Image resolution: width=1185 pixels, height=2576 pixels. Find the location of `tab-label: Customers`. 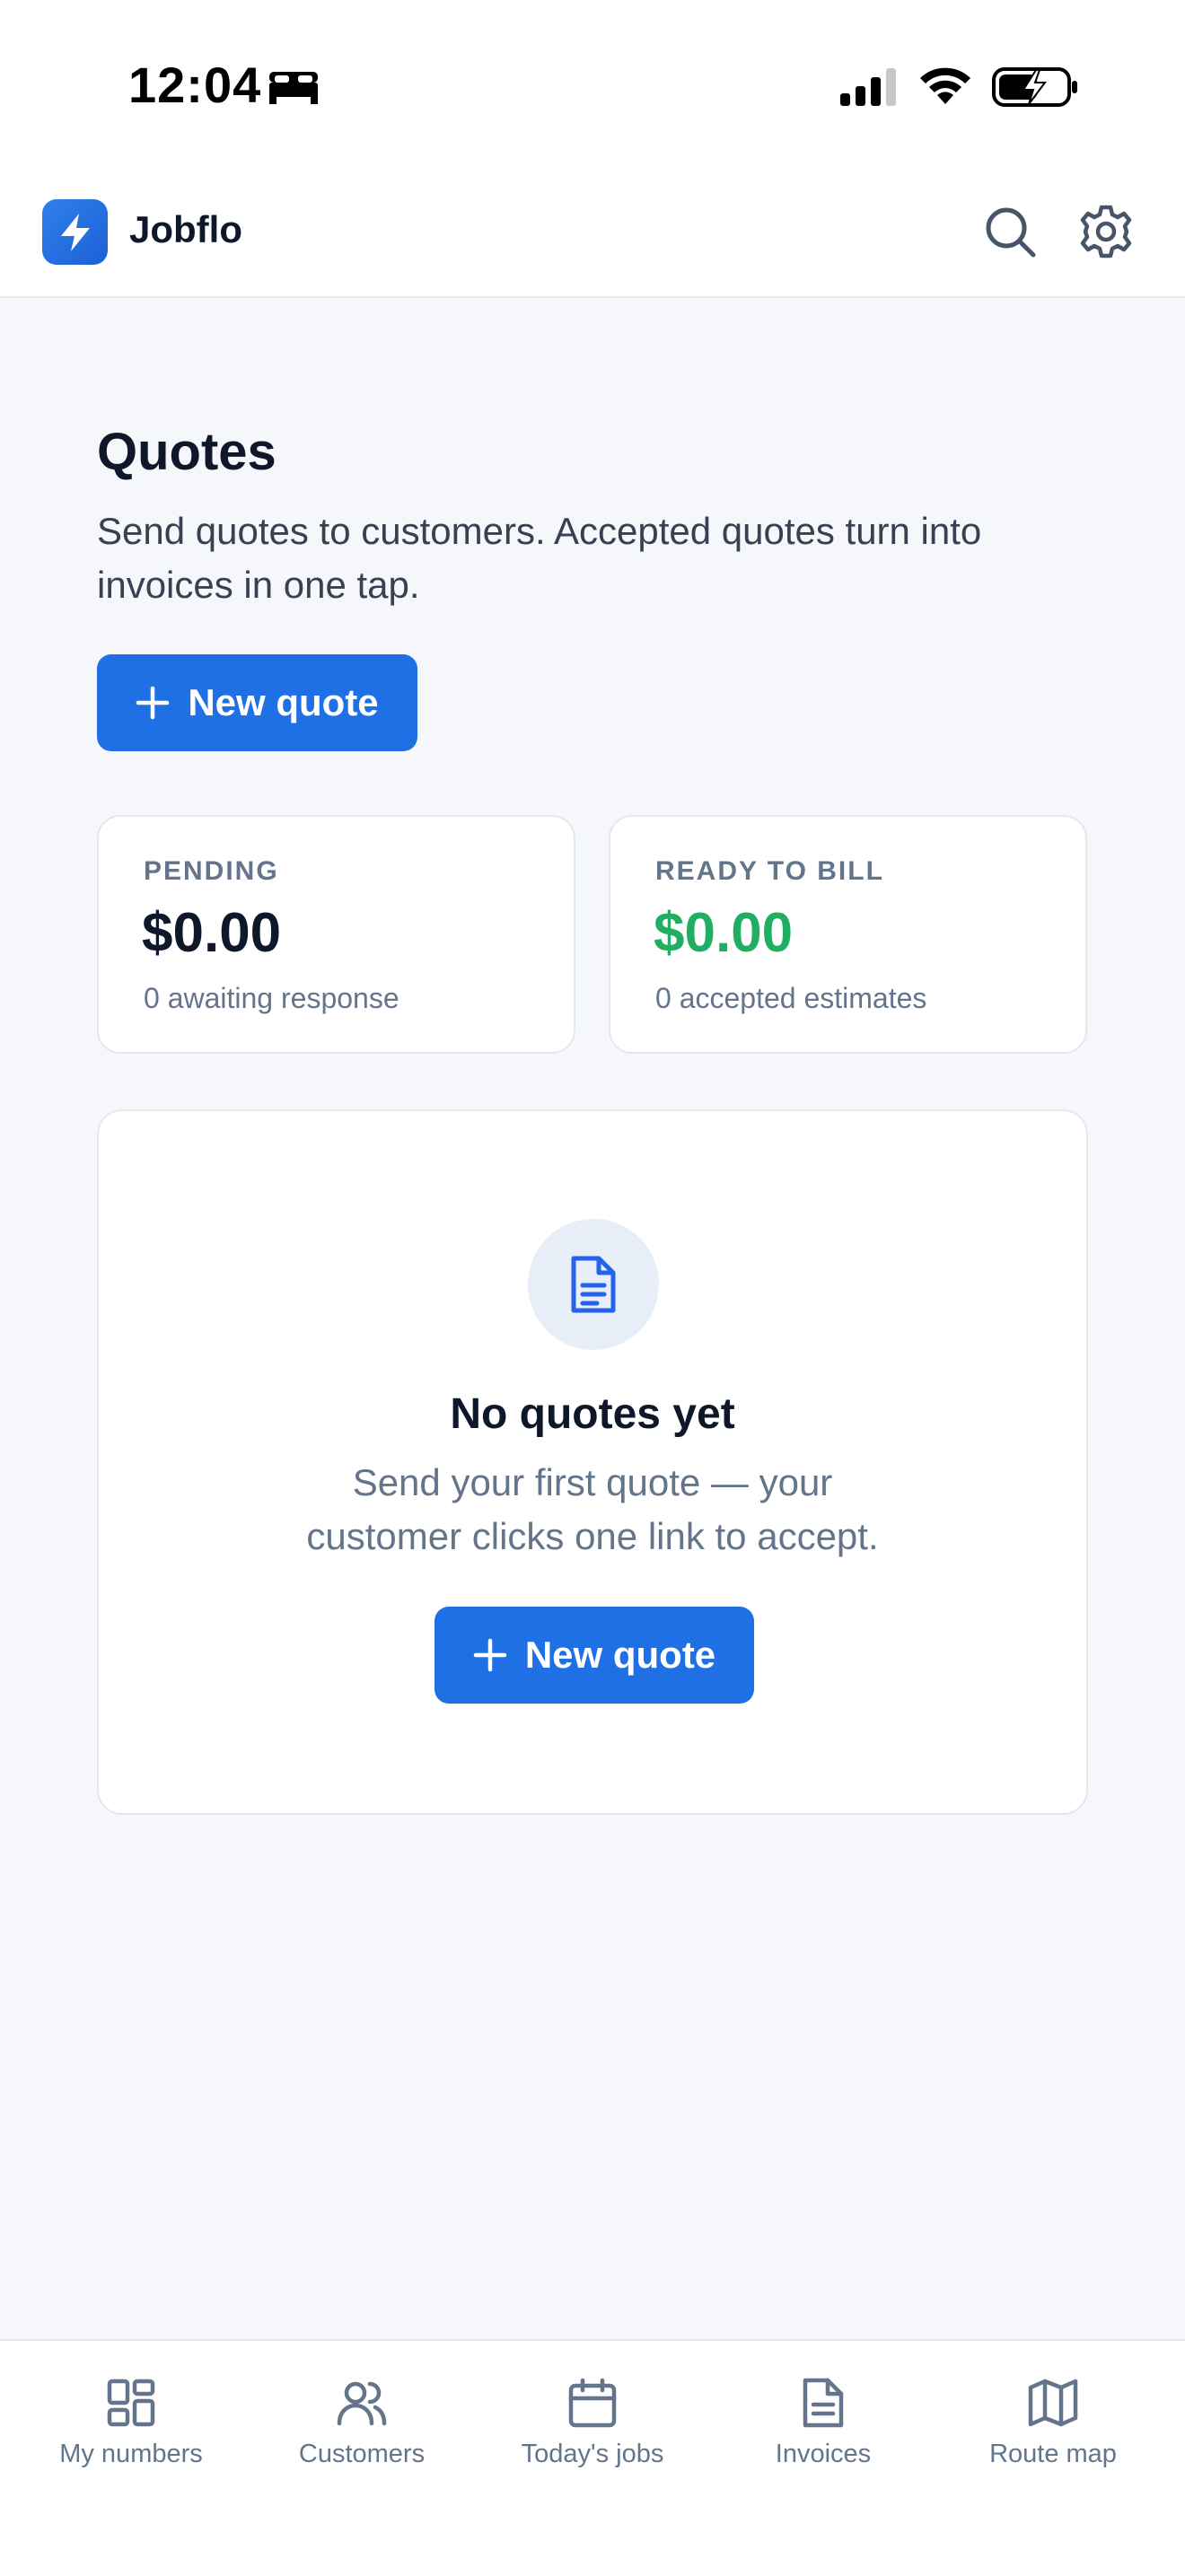

tab-label: Customers is located at coordinates (362, 2454).